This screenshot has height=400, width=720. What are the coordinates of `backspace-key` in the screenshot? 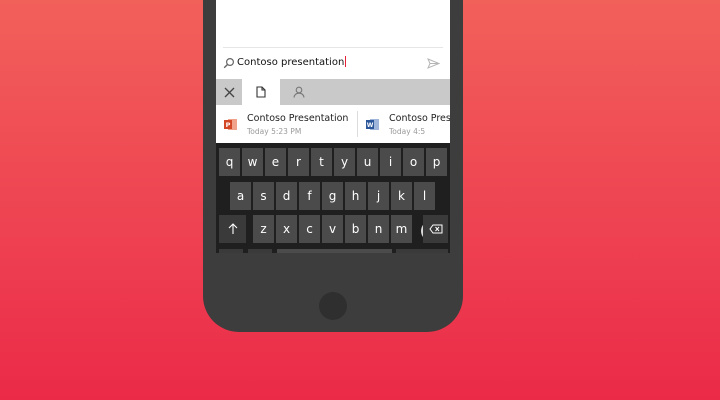 It's located at (435, 229).